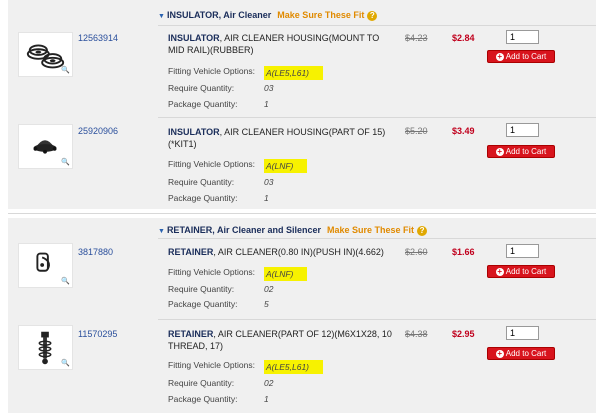 The image size is (596, 413). Describe the element at coordinates (463, 252) in the screenshot. I see `sale-price: $1.66` at that location.